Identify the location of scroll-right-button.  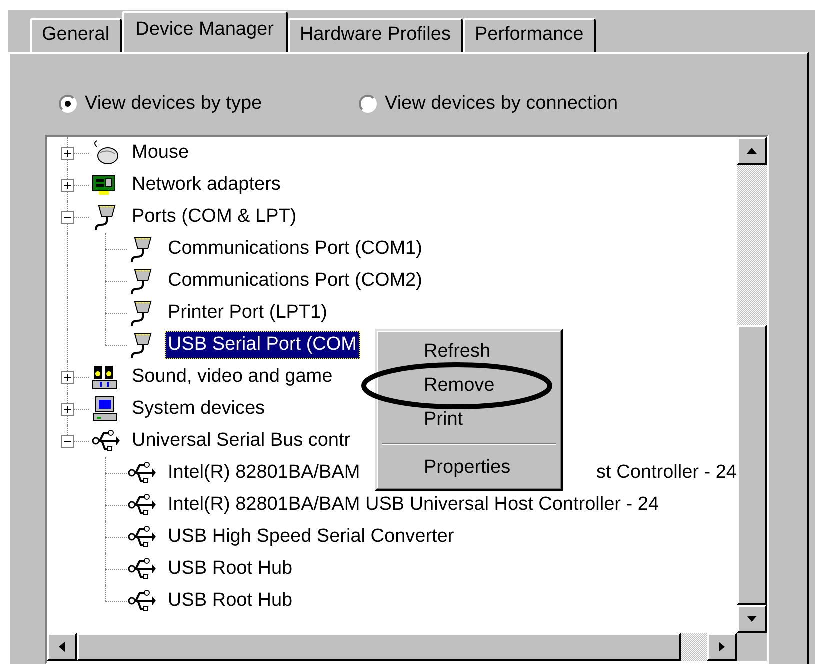
(722, 647).